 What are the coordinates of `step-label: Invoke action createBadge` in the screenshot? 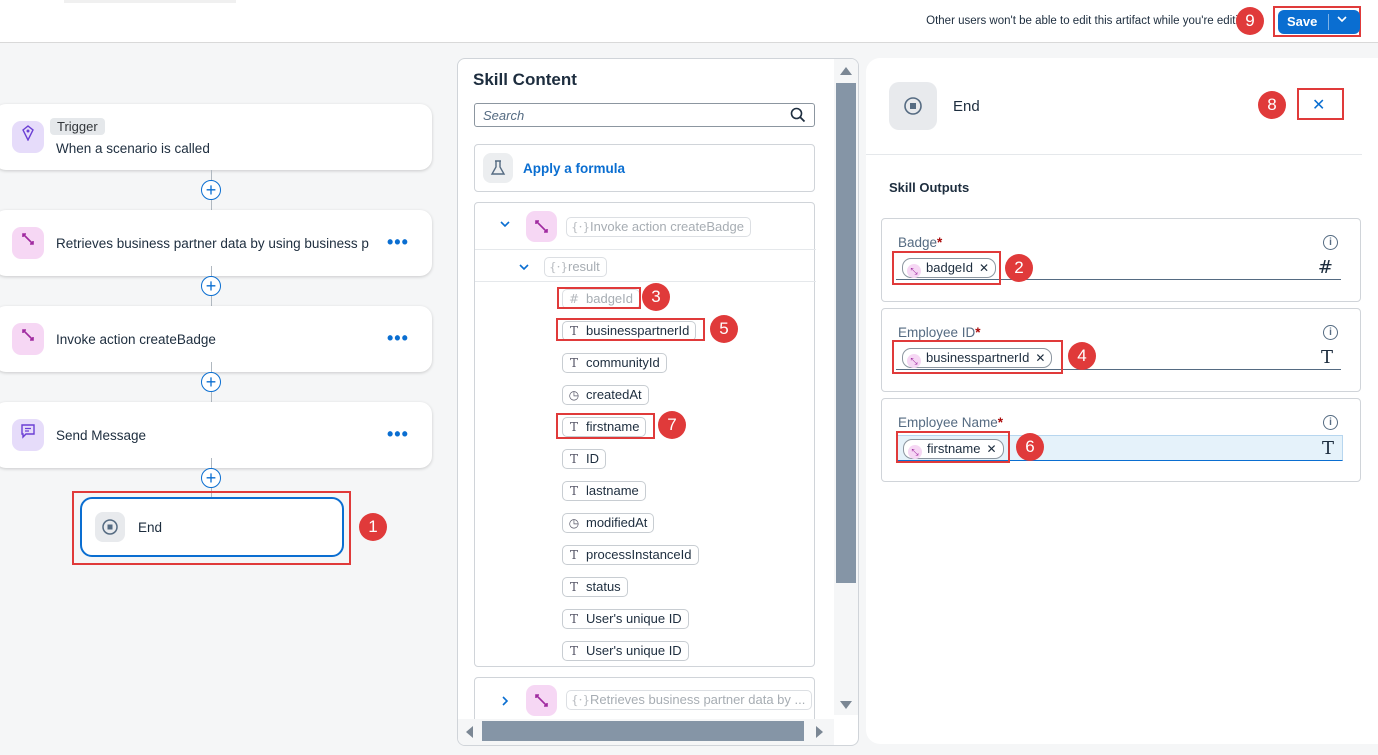 It's located at (136, 339).